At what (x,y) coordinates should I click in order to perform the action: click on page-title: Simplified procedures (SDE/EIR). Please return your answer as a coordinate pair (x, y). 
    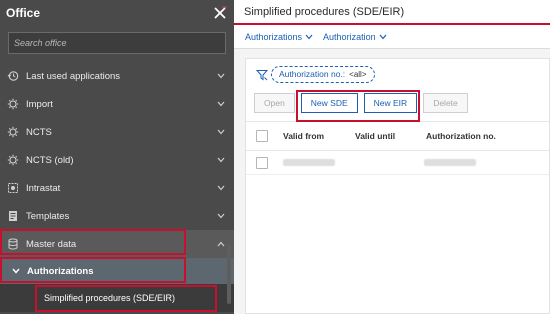
    Looking at the image, I should click on (324, 11).